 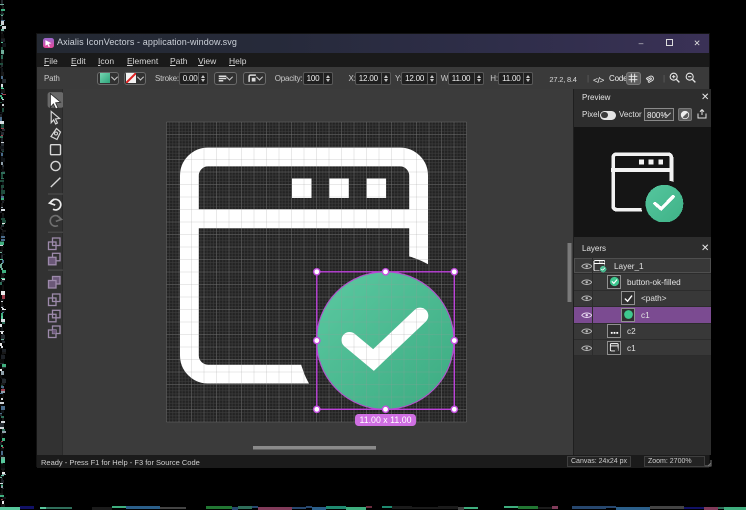 What do you see at coordinates (385, 420) in the screenshot?
I see `svg-text: 11.00 x 11.00` at bounding box center [385, 420].